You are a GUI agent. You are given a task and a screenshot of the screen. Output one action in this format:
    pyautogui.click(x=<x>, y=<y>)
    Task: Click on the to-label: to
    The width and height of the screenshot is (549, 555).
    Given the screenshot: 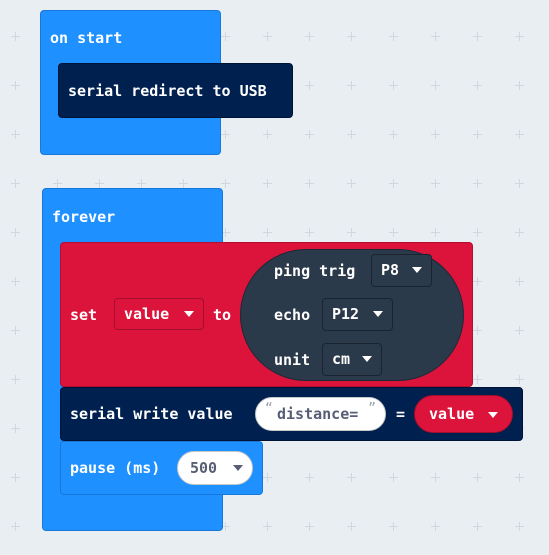 What is the action you would take?
    pyautogui.click(x=222, y=315)
    